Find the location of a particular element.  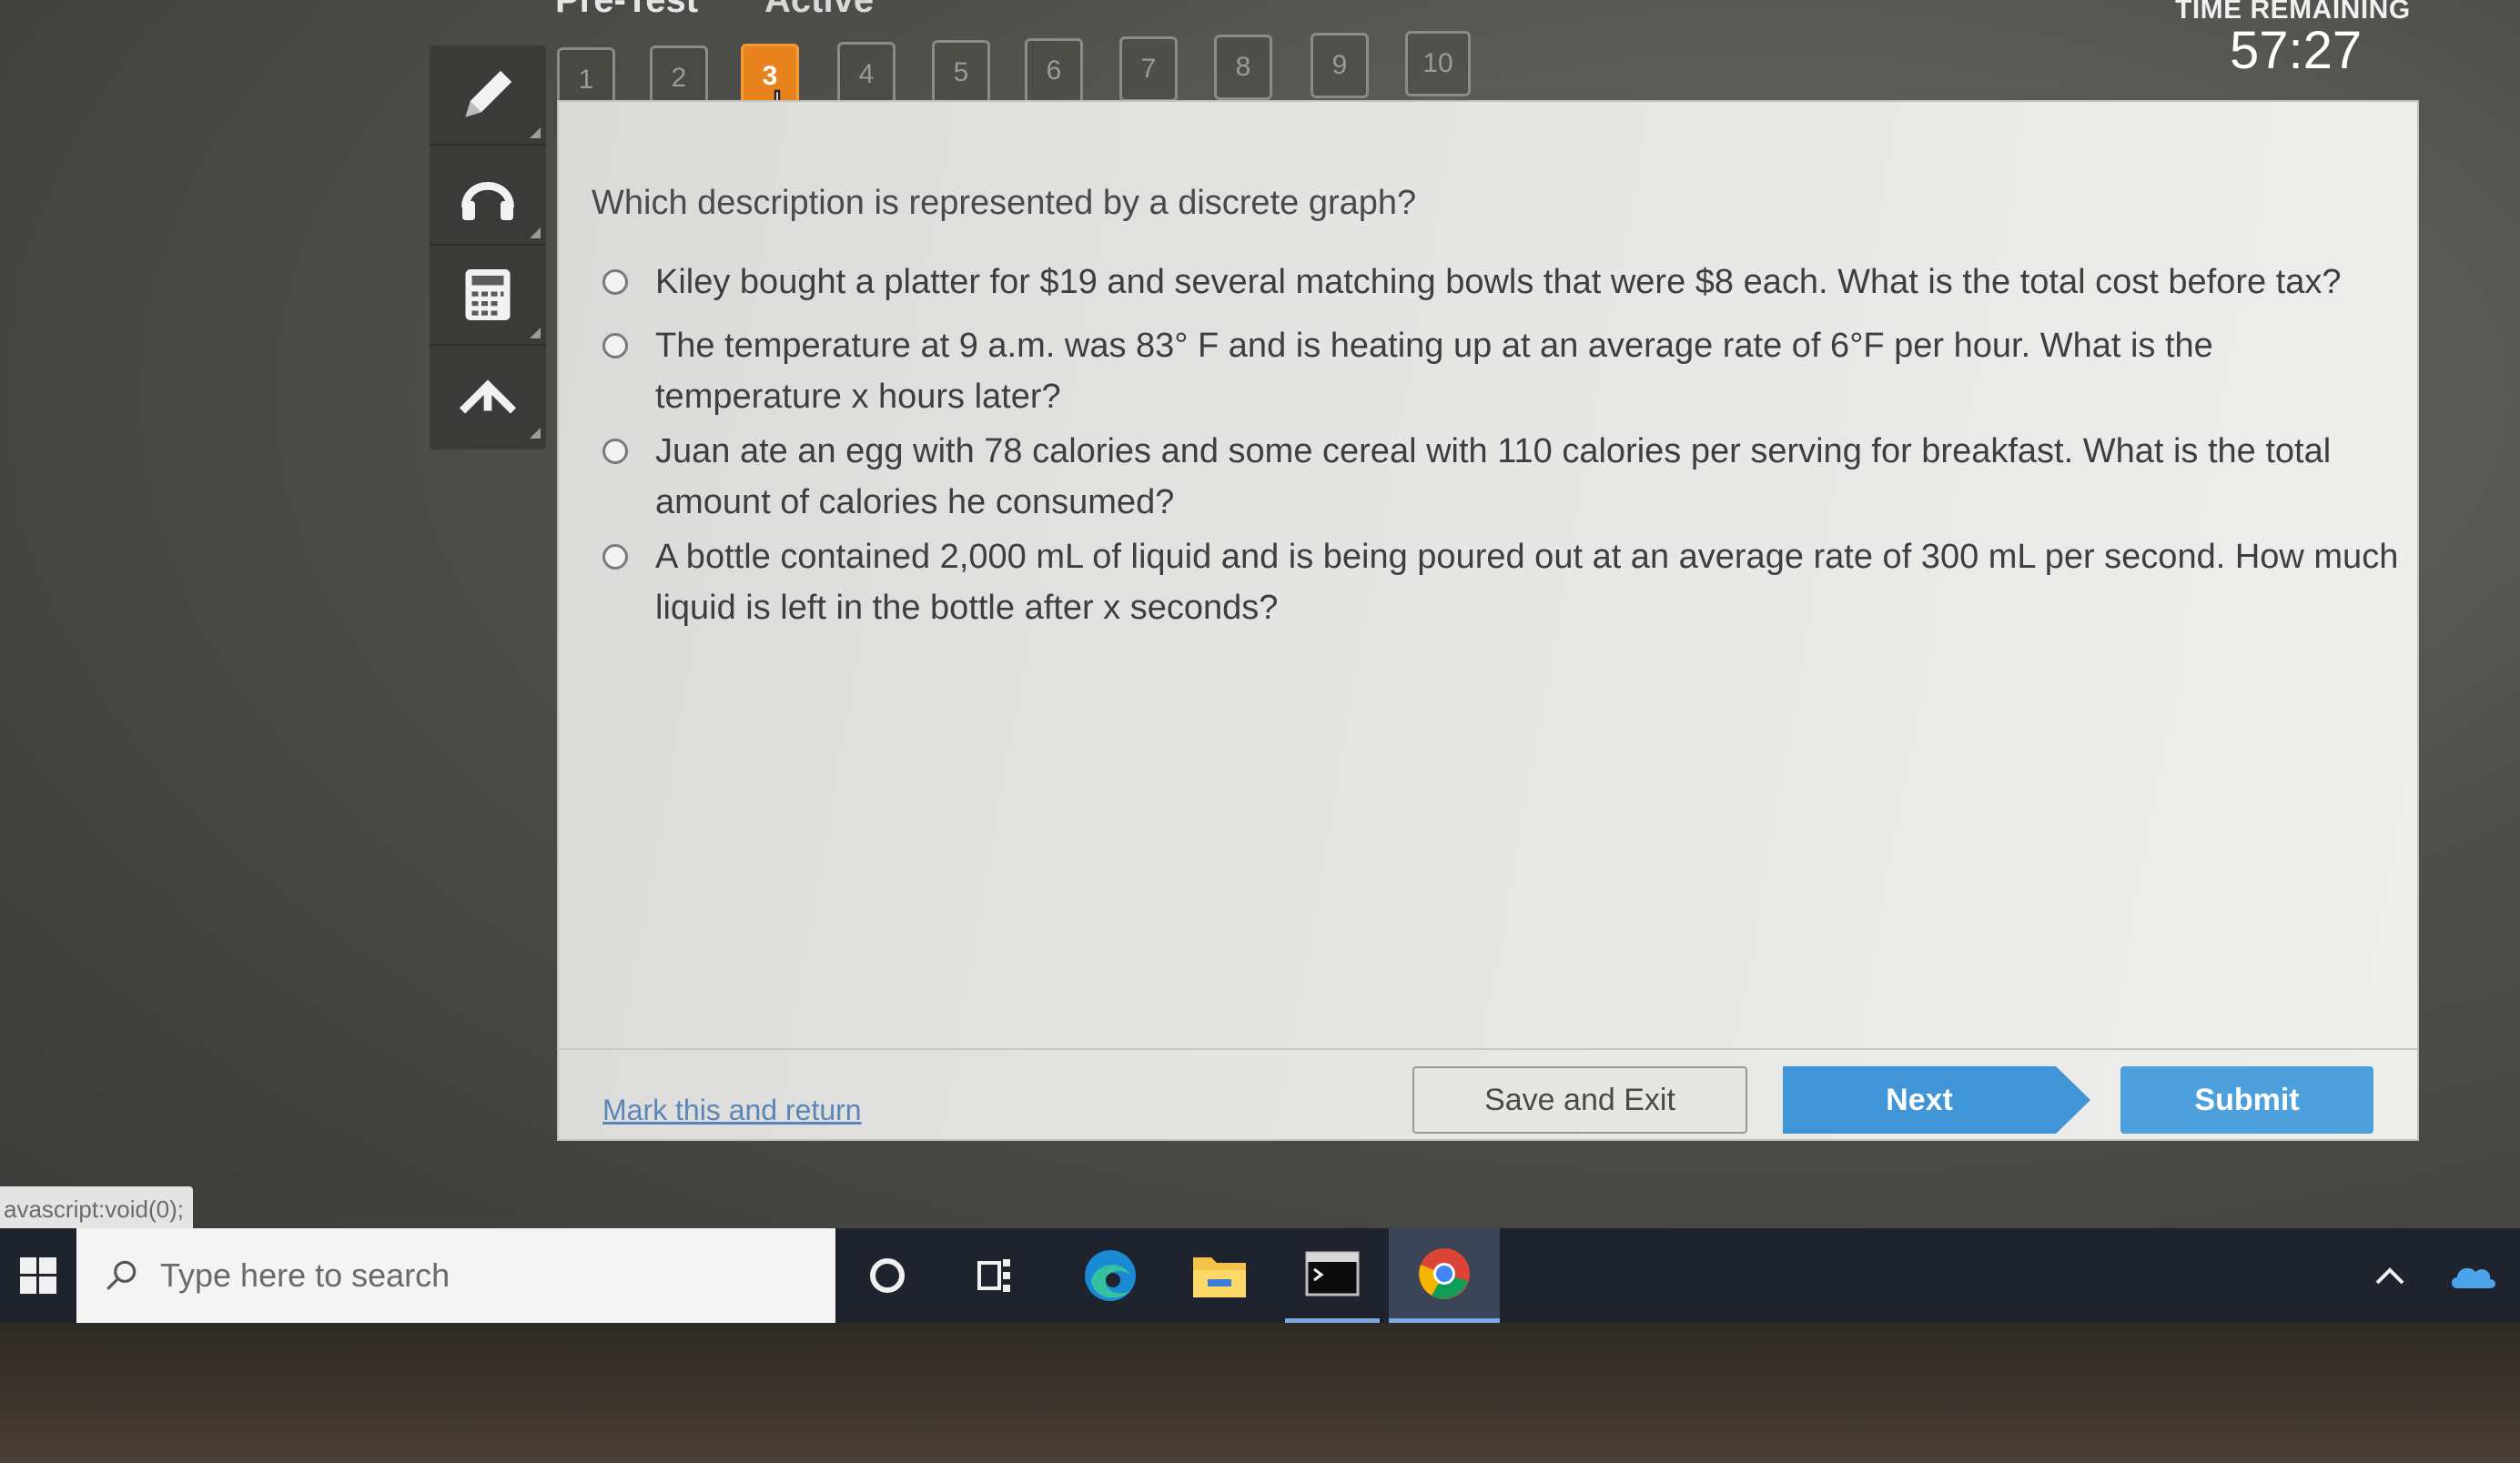

task-view-icon is located at coordinates (993, 1275).